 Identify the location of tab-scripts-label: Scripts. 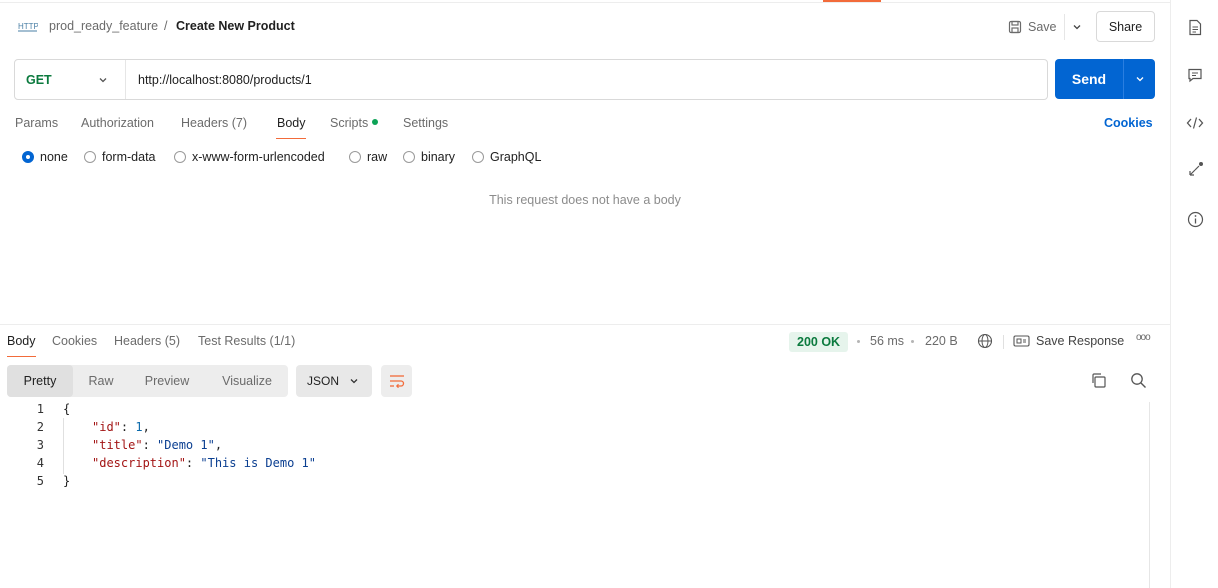
(349, 123).